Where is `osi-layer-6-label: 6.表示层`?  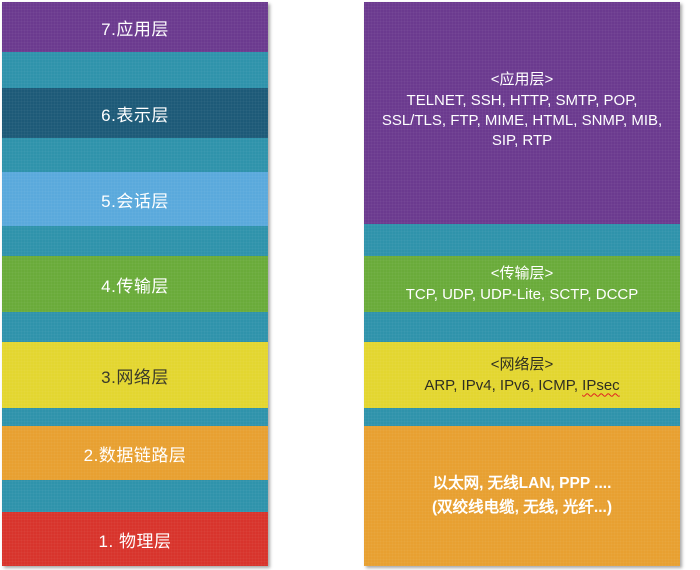
osi-layer-6-label: 6.表示层 is located at coordinates (135, 115).